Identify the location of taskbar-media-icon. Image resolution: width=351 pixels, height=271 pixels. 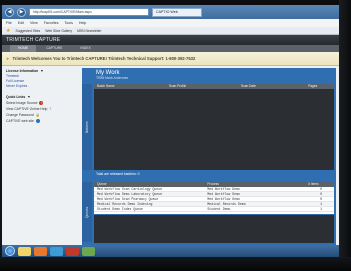
(40, 251).